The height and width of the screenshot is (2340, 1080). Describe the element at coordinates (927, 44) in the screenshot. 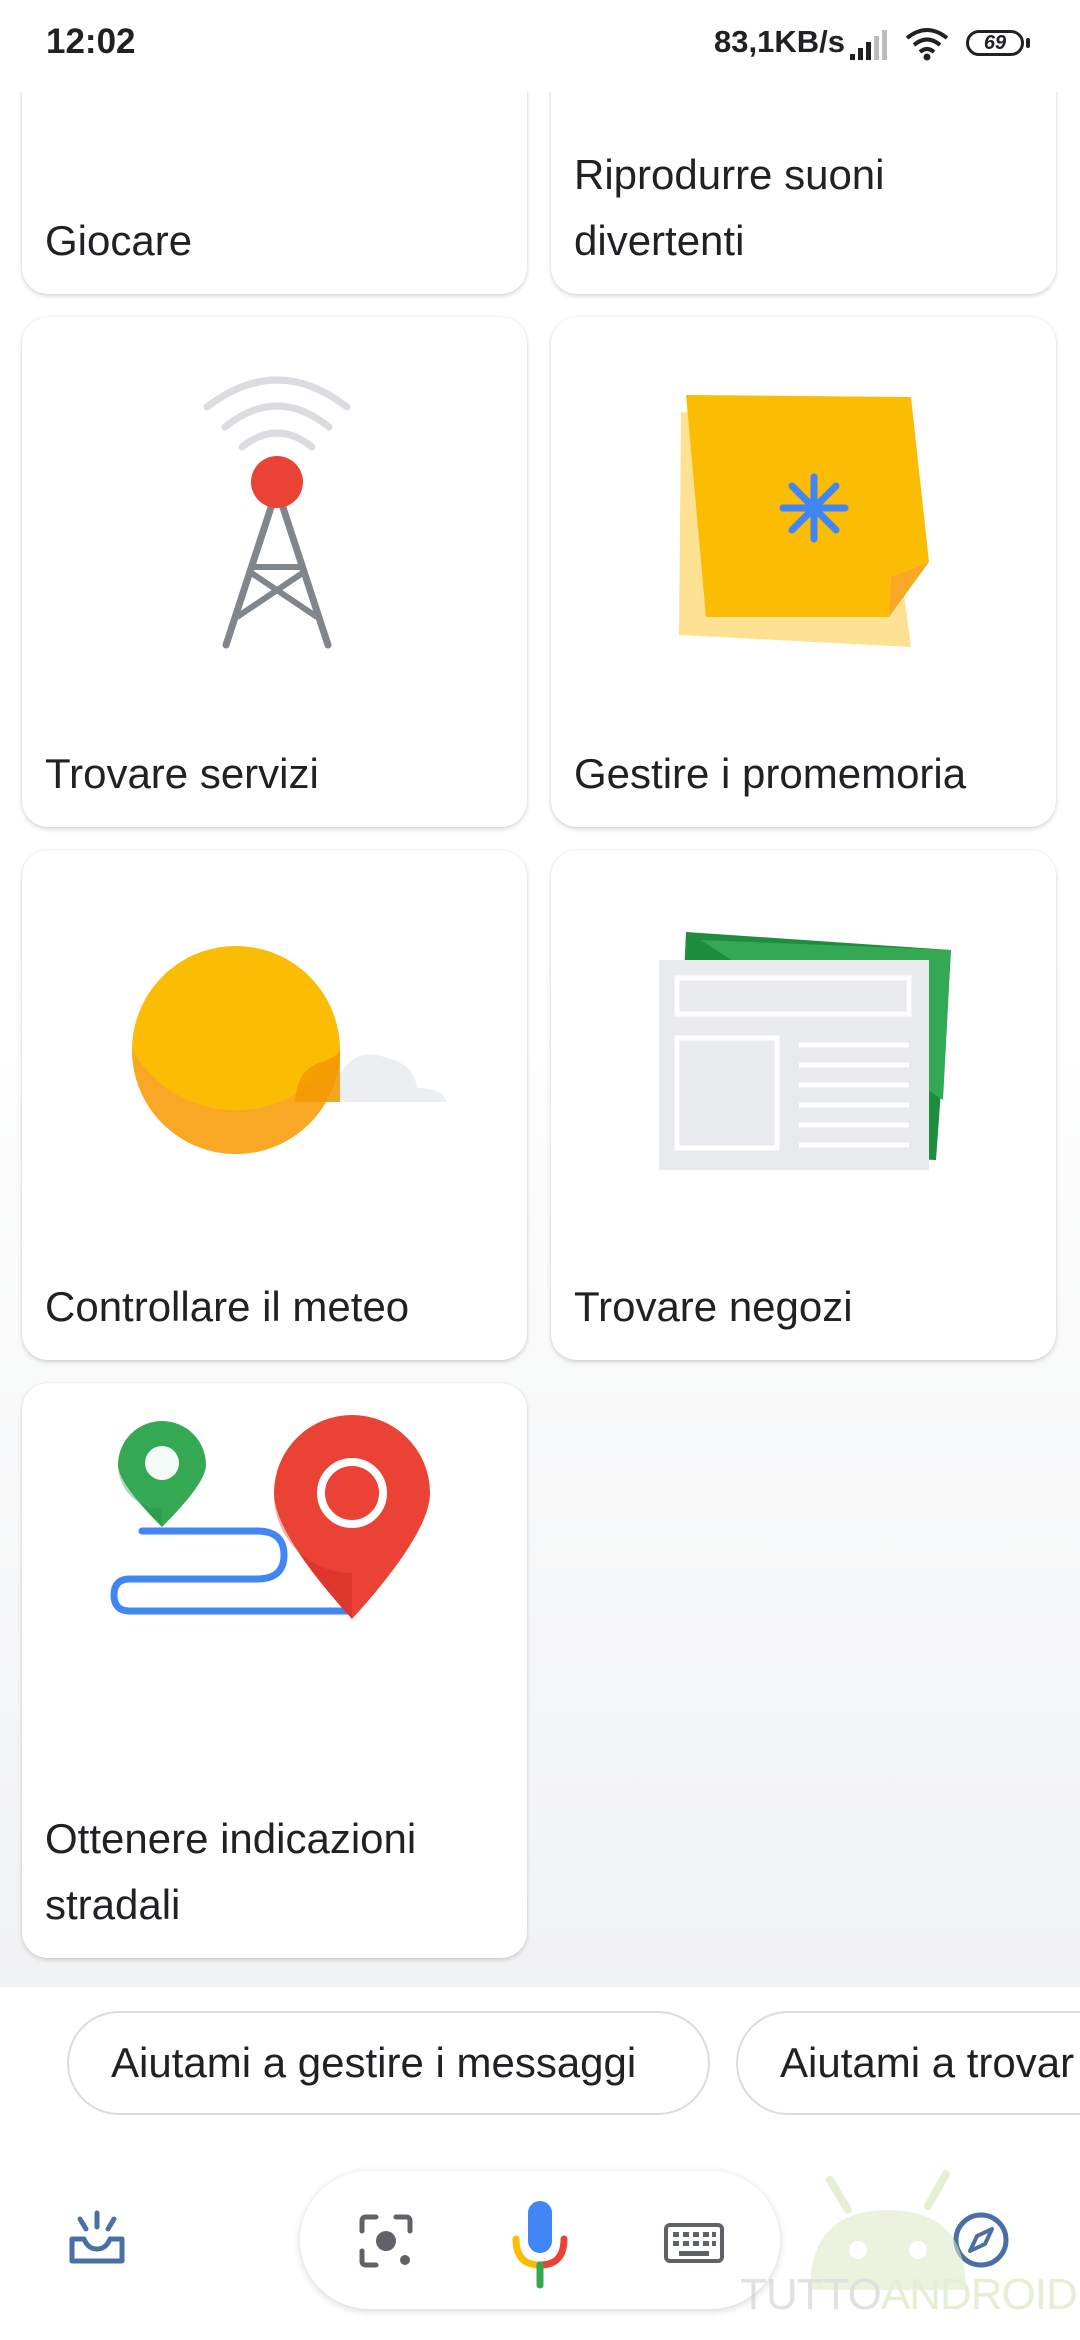

I see `wifi-icon` at that location.